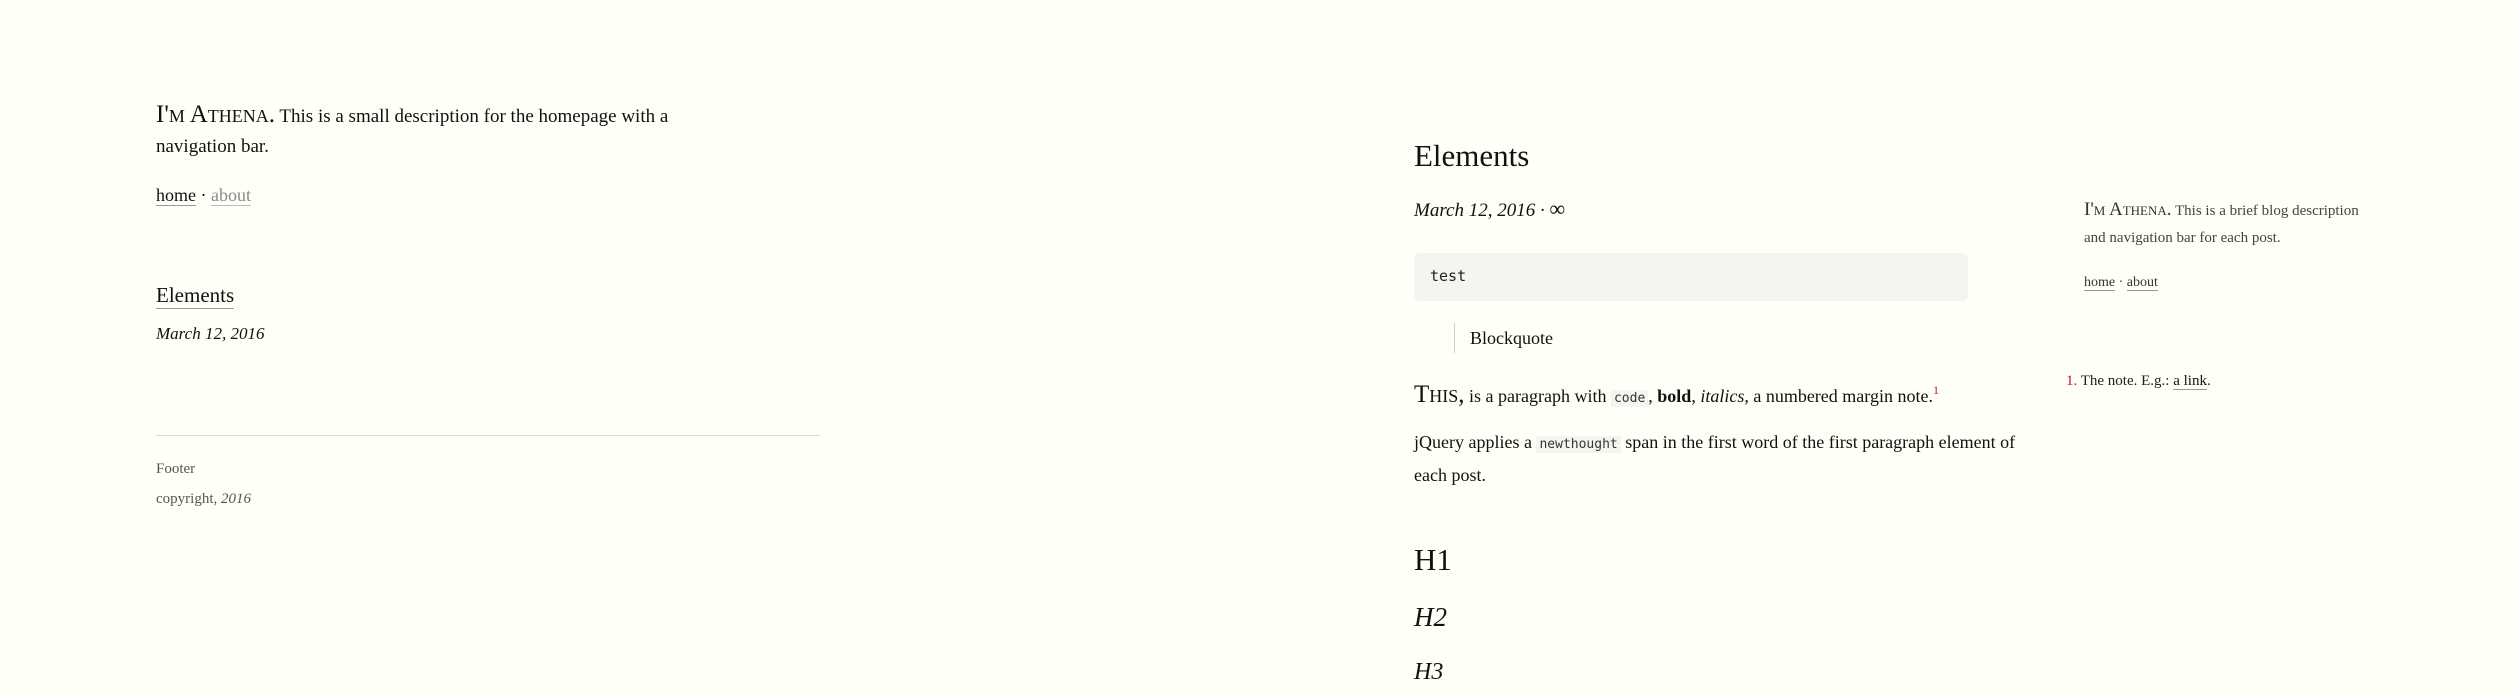 The width and height of the screenshot is (2516, 695). Describe the element at coordinates (2128, 209) in the screenshot. I see `sidebar-brand: I'm Athena.` at that location.